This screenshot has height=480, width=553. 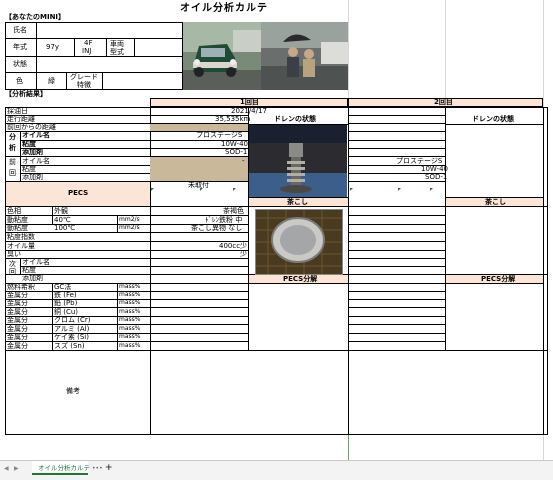 What do you see at coordinates (130, 336) in the screenshot?
I see `unit-si: mass%` at bounding box center [130, 336].